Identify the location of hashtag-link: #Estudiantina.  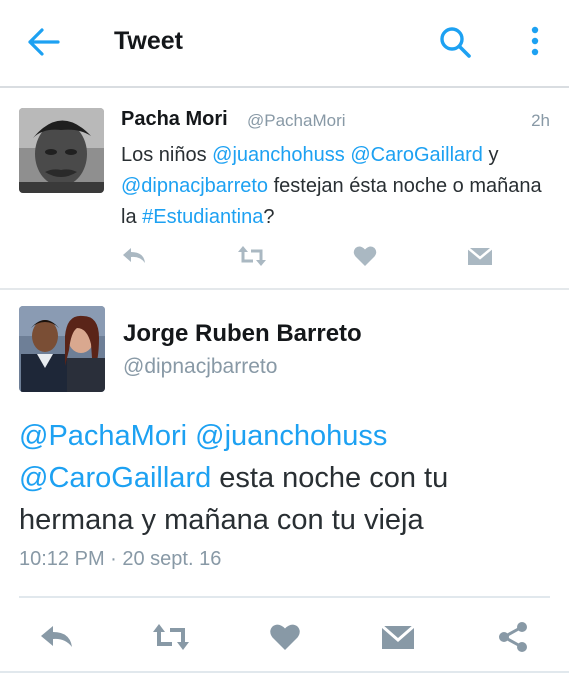
(202, 217).